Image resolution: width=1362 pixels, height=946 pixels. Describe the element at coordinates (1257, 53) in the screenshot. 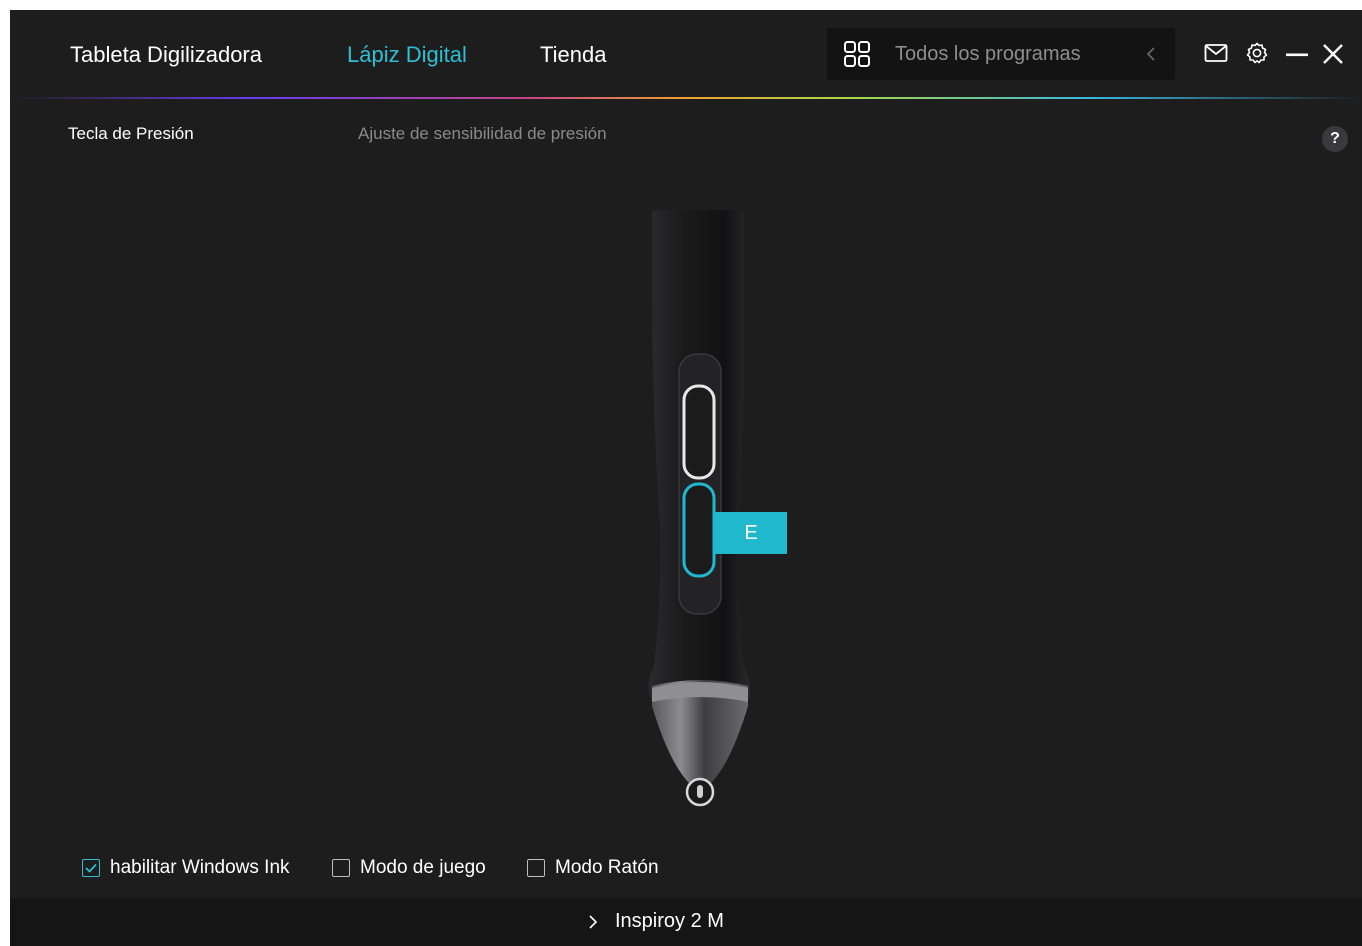

I see `gear-icon` at that location.